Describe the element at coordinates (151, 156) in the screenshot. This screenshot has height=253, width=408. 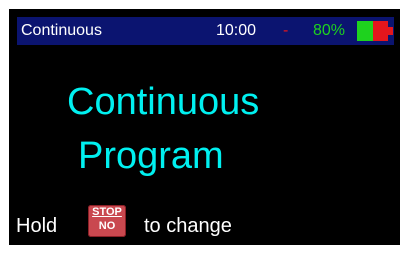
I see `program-title-line2: Program` at that location.